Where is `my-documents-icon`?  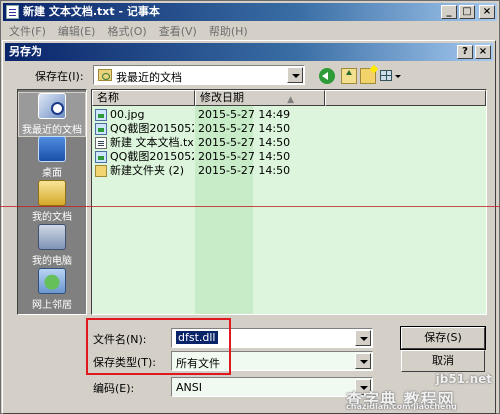 my-documents-icon is located at coordinates (52, 193).